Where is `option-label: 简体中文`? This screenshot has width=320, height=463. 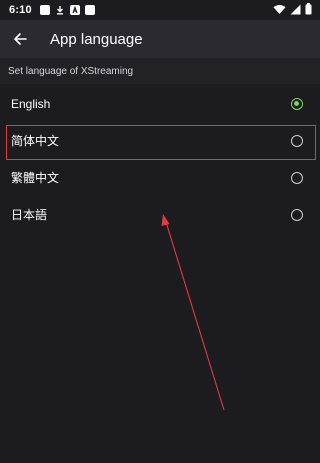 option-label: 简体中文 is located at coordinates (35, 141).